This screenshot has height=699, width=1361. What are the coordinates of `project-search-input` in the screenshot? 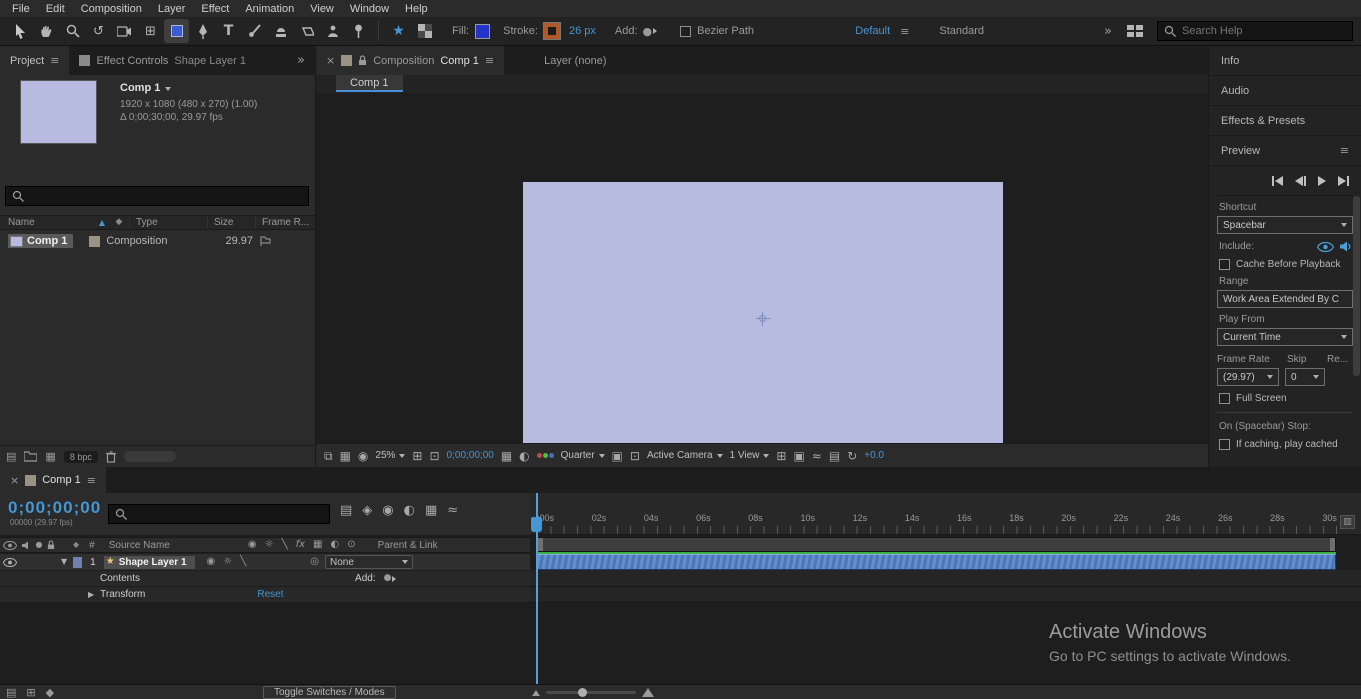 It's located at (166, 196).